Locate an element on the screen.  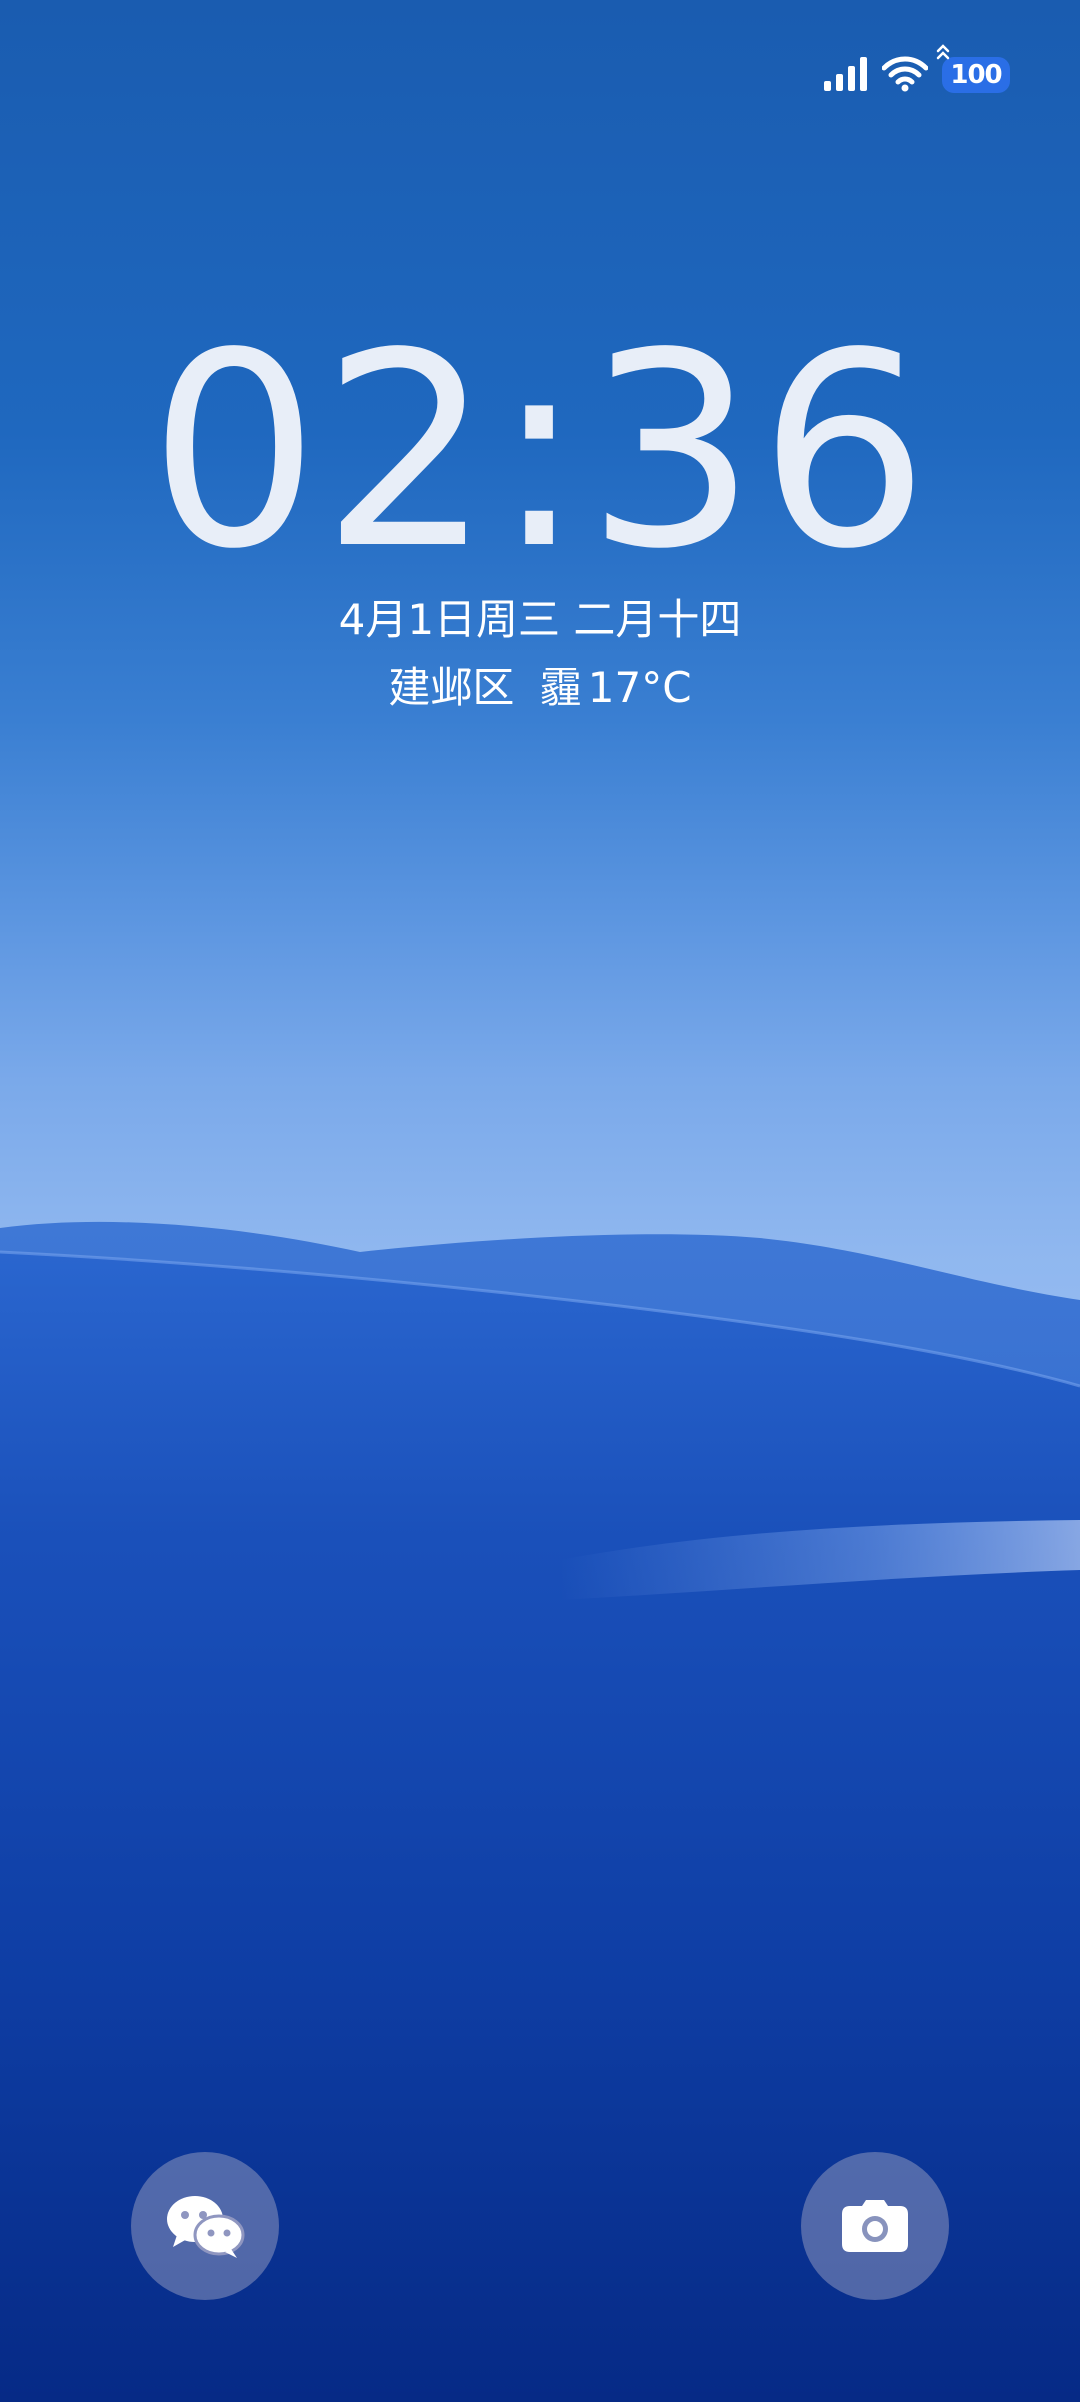
weather-location: 建邺区 is located at coordinates (451, 687).